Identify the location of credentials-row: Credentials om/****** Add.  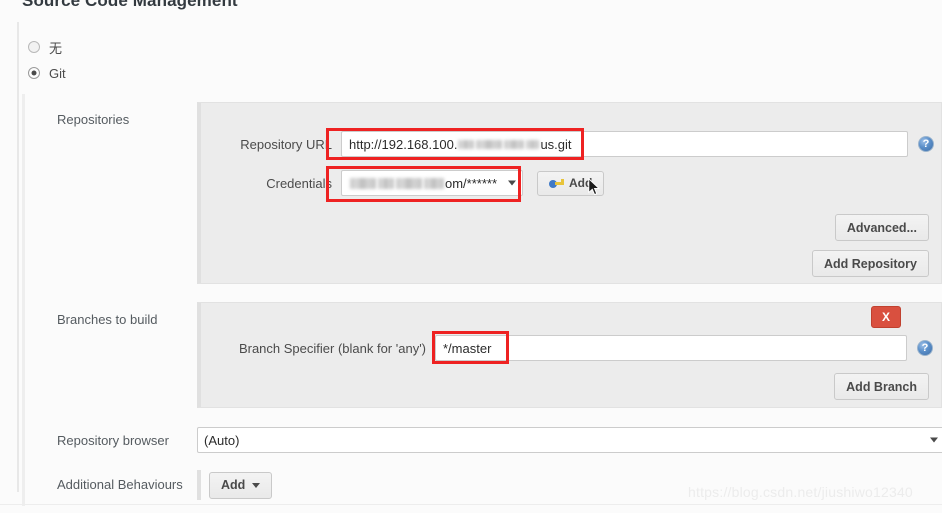
(571, 183).